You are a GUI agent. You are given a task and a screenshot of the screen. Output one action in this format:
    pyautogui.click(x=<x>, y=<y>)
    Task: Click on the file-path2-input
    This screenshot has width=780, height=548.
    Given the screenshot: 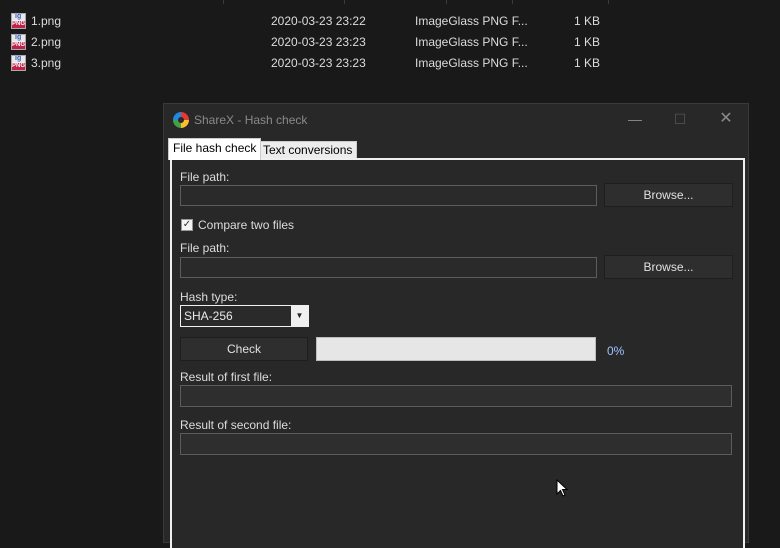 What is the action you would take?
    pyautogui.click(x=388, y=267)
    